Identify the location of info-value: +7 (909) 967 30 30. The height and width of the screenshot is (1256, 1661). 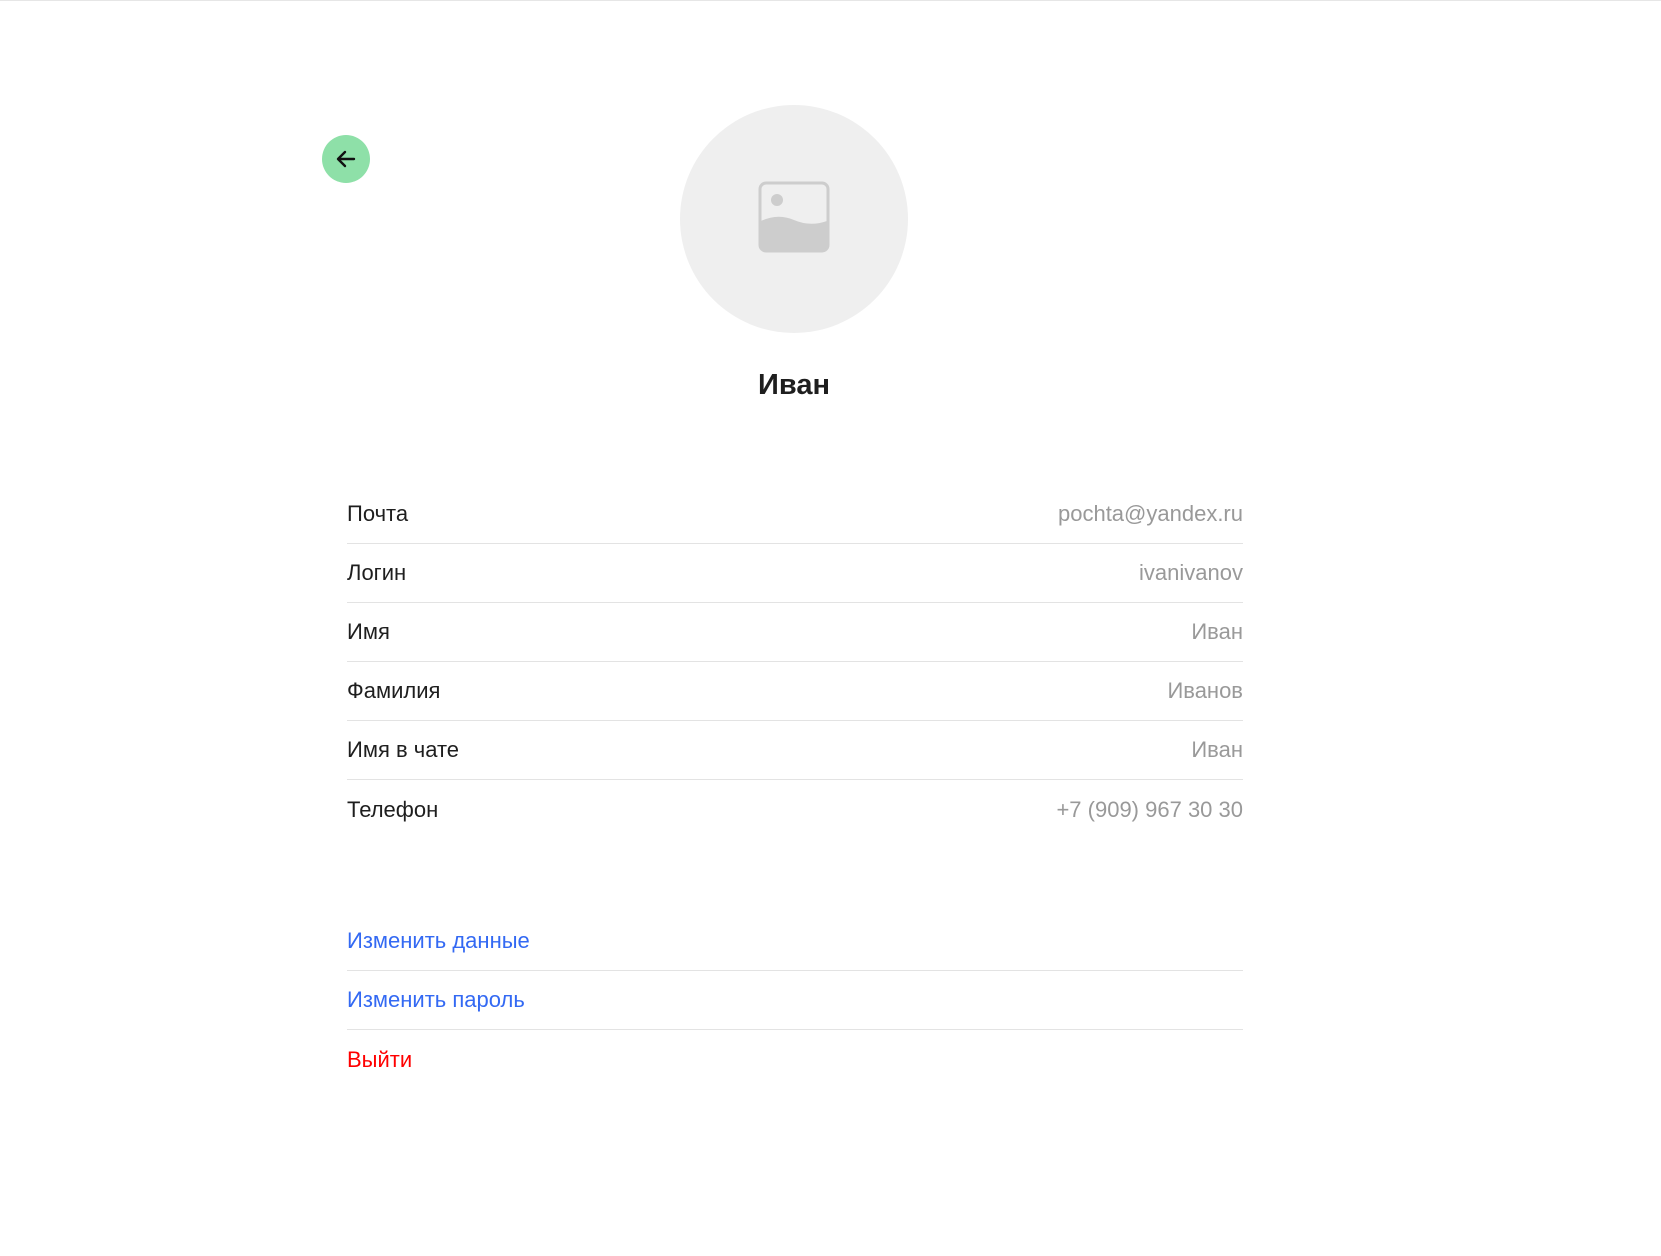
(1149, 809).